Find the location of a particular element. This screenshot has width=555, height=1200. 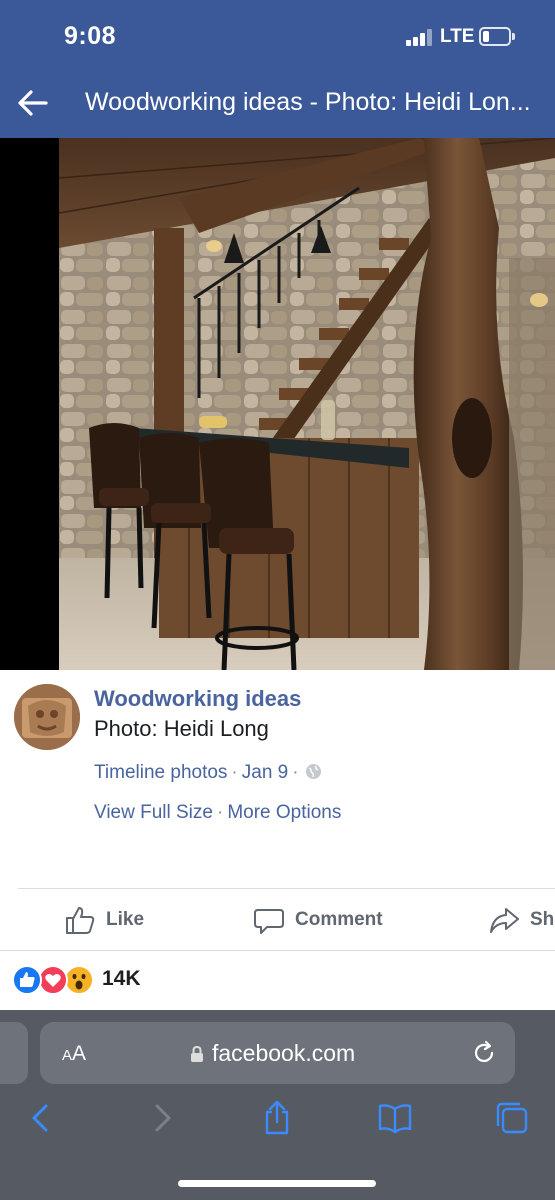

reload-icon is located at coordinates (484, 1053).